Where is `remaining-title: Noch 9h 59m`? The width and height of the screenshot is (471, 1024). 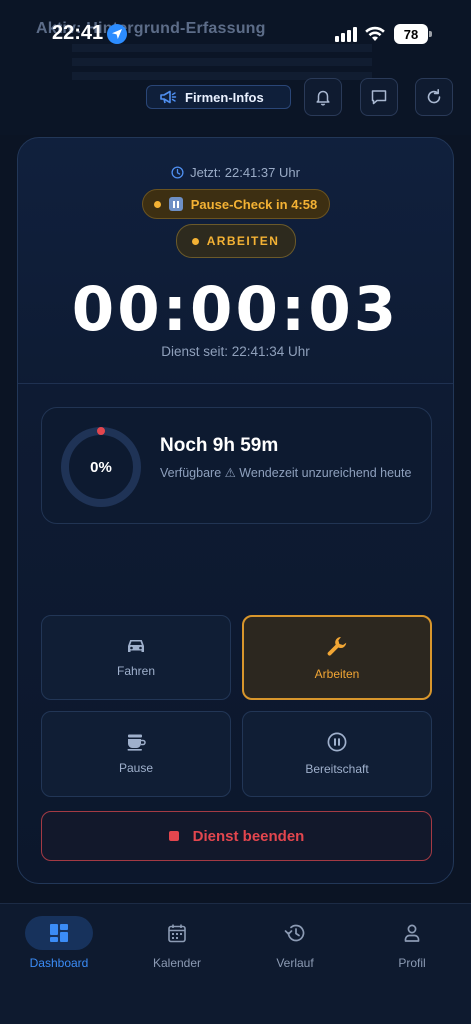 remaining-title: Noch 9h 59m is located at coordinates (219, 445).